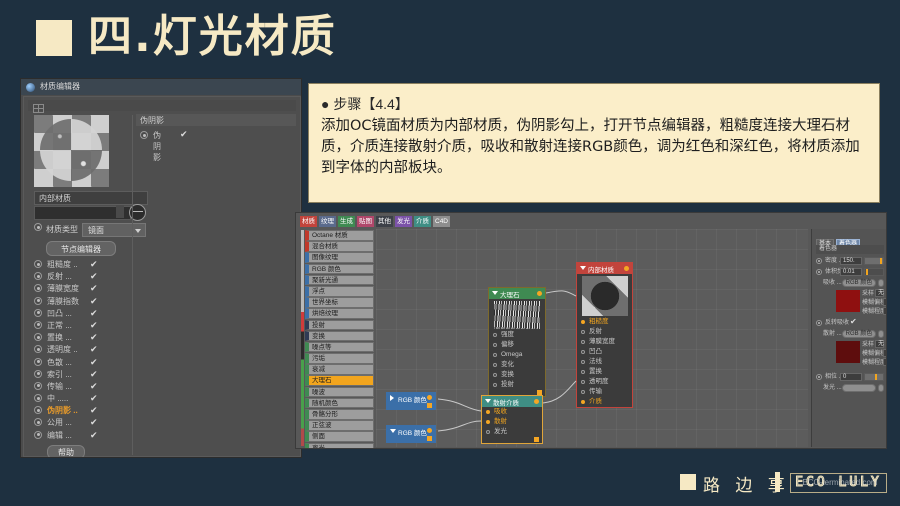  What do you see at coordinates (339, 347) in the screenshot?
I see `palette-item: 噪点等` at bounding box center [339, 347].